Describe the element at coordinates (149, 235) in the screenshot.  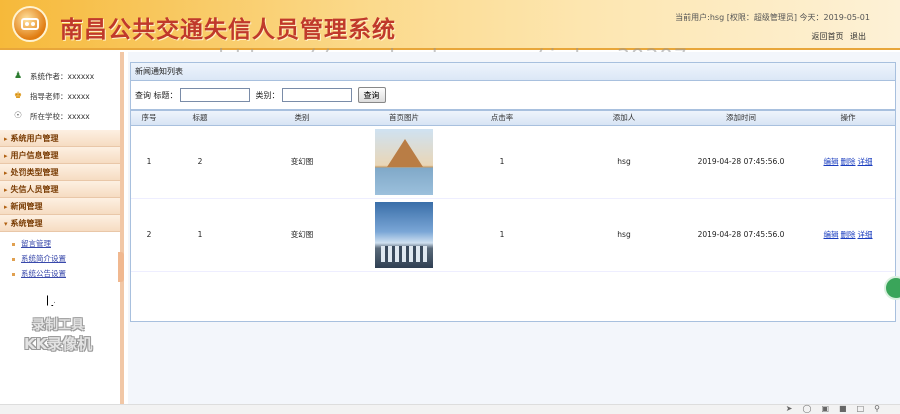
I see `cell-index: 2` at that location.